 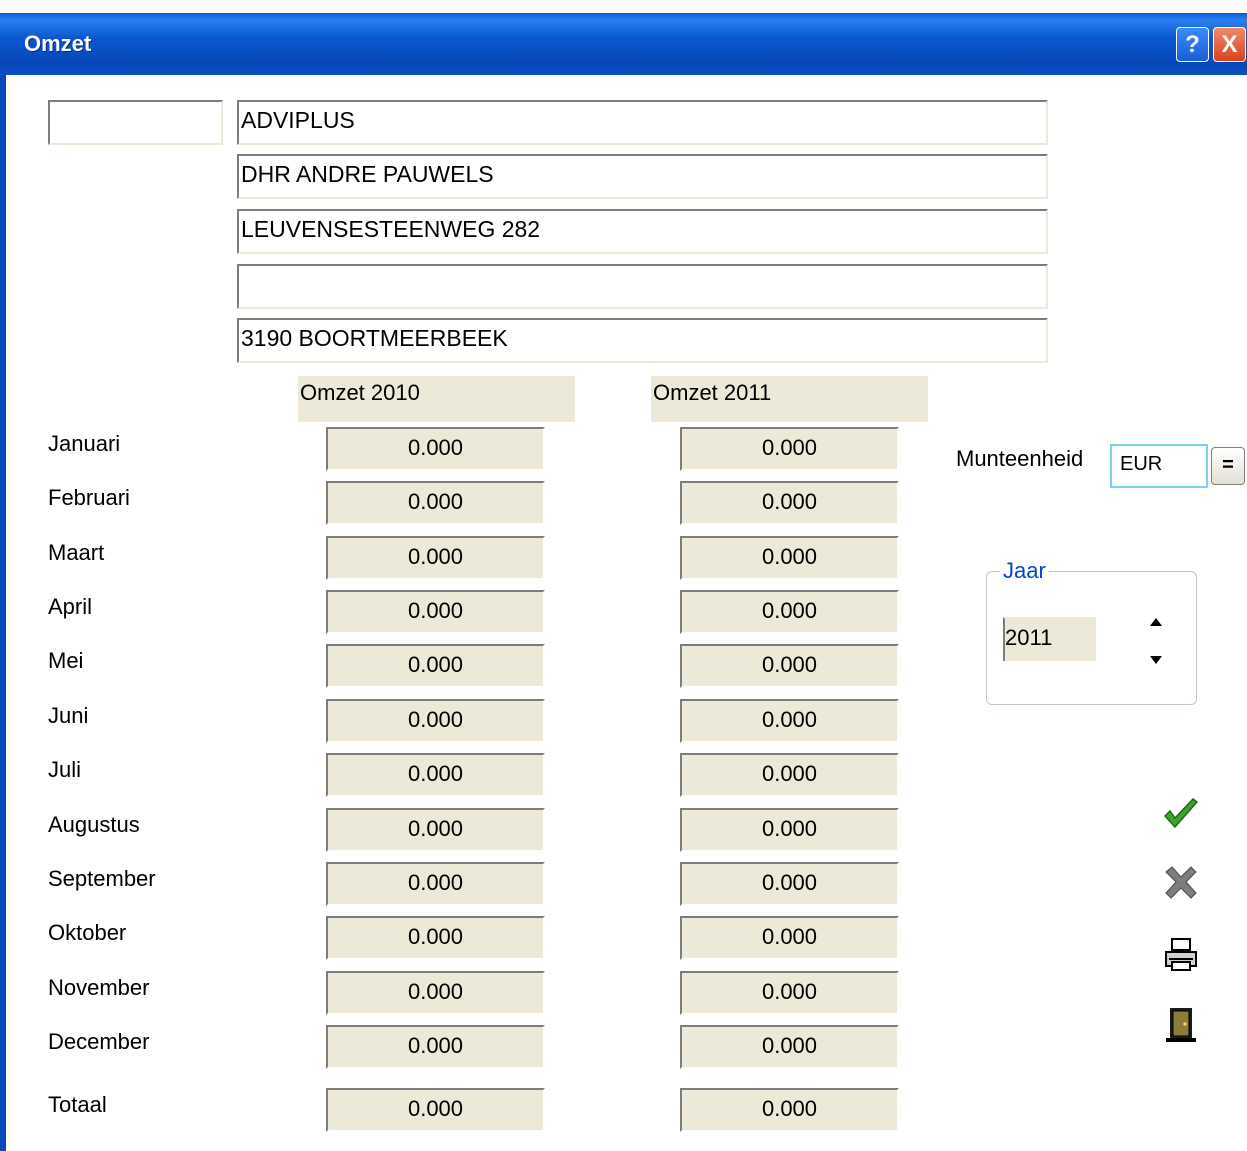 What do you see at coordinates (66, 660) in the screenshot?
I see `month-label-mei: Mei` at bounding box center [66, 660].